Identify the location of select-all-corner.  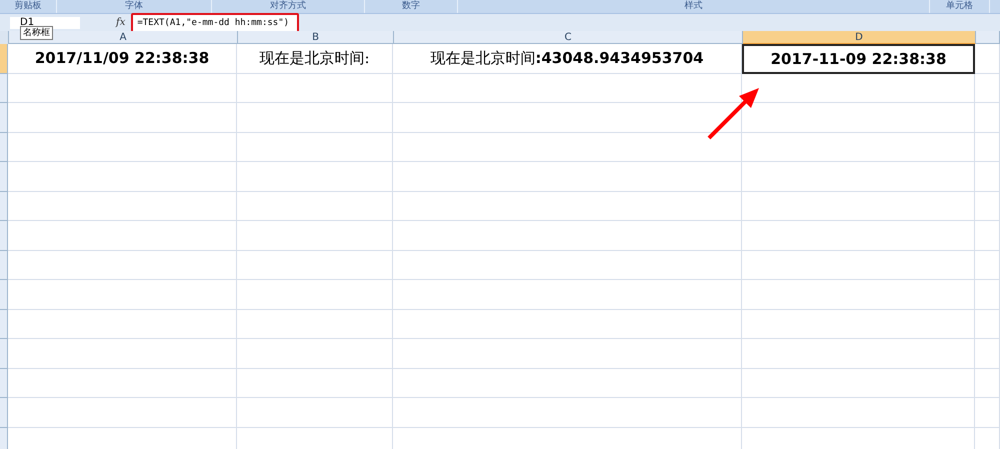
(4, 37).